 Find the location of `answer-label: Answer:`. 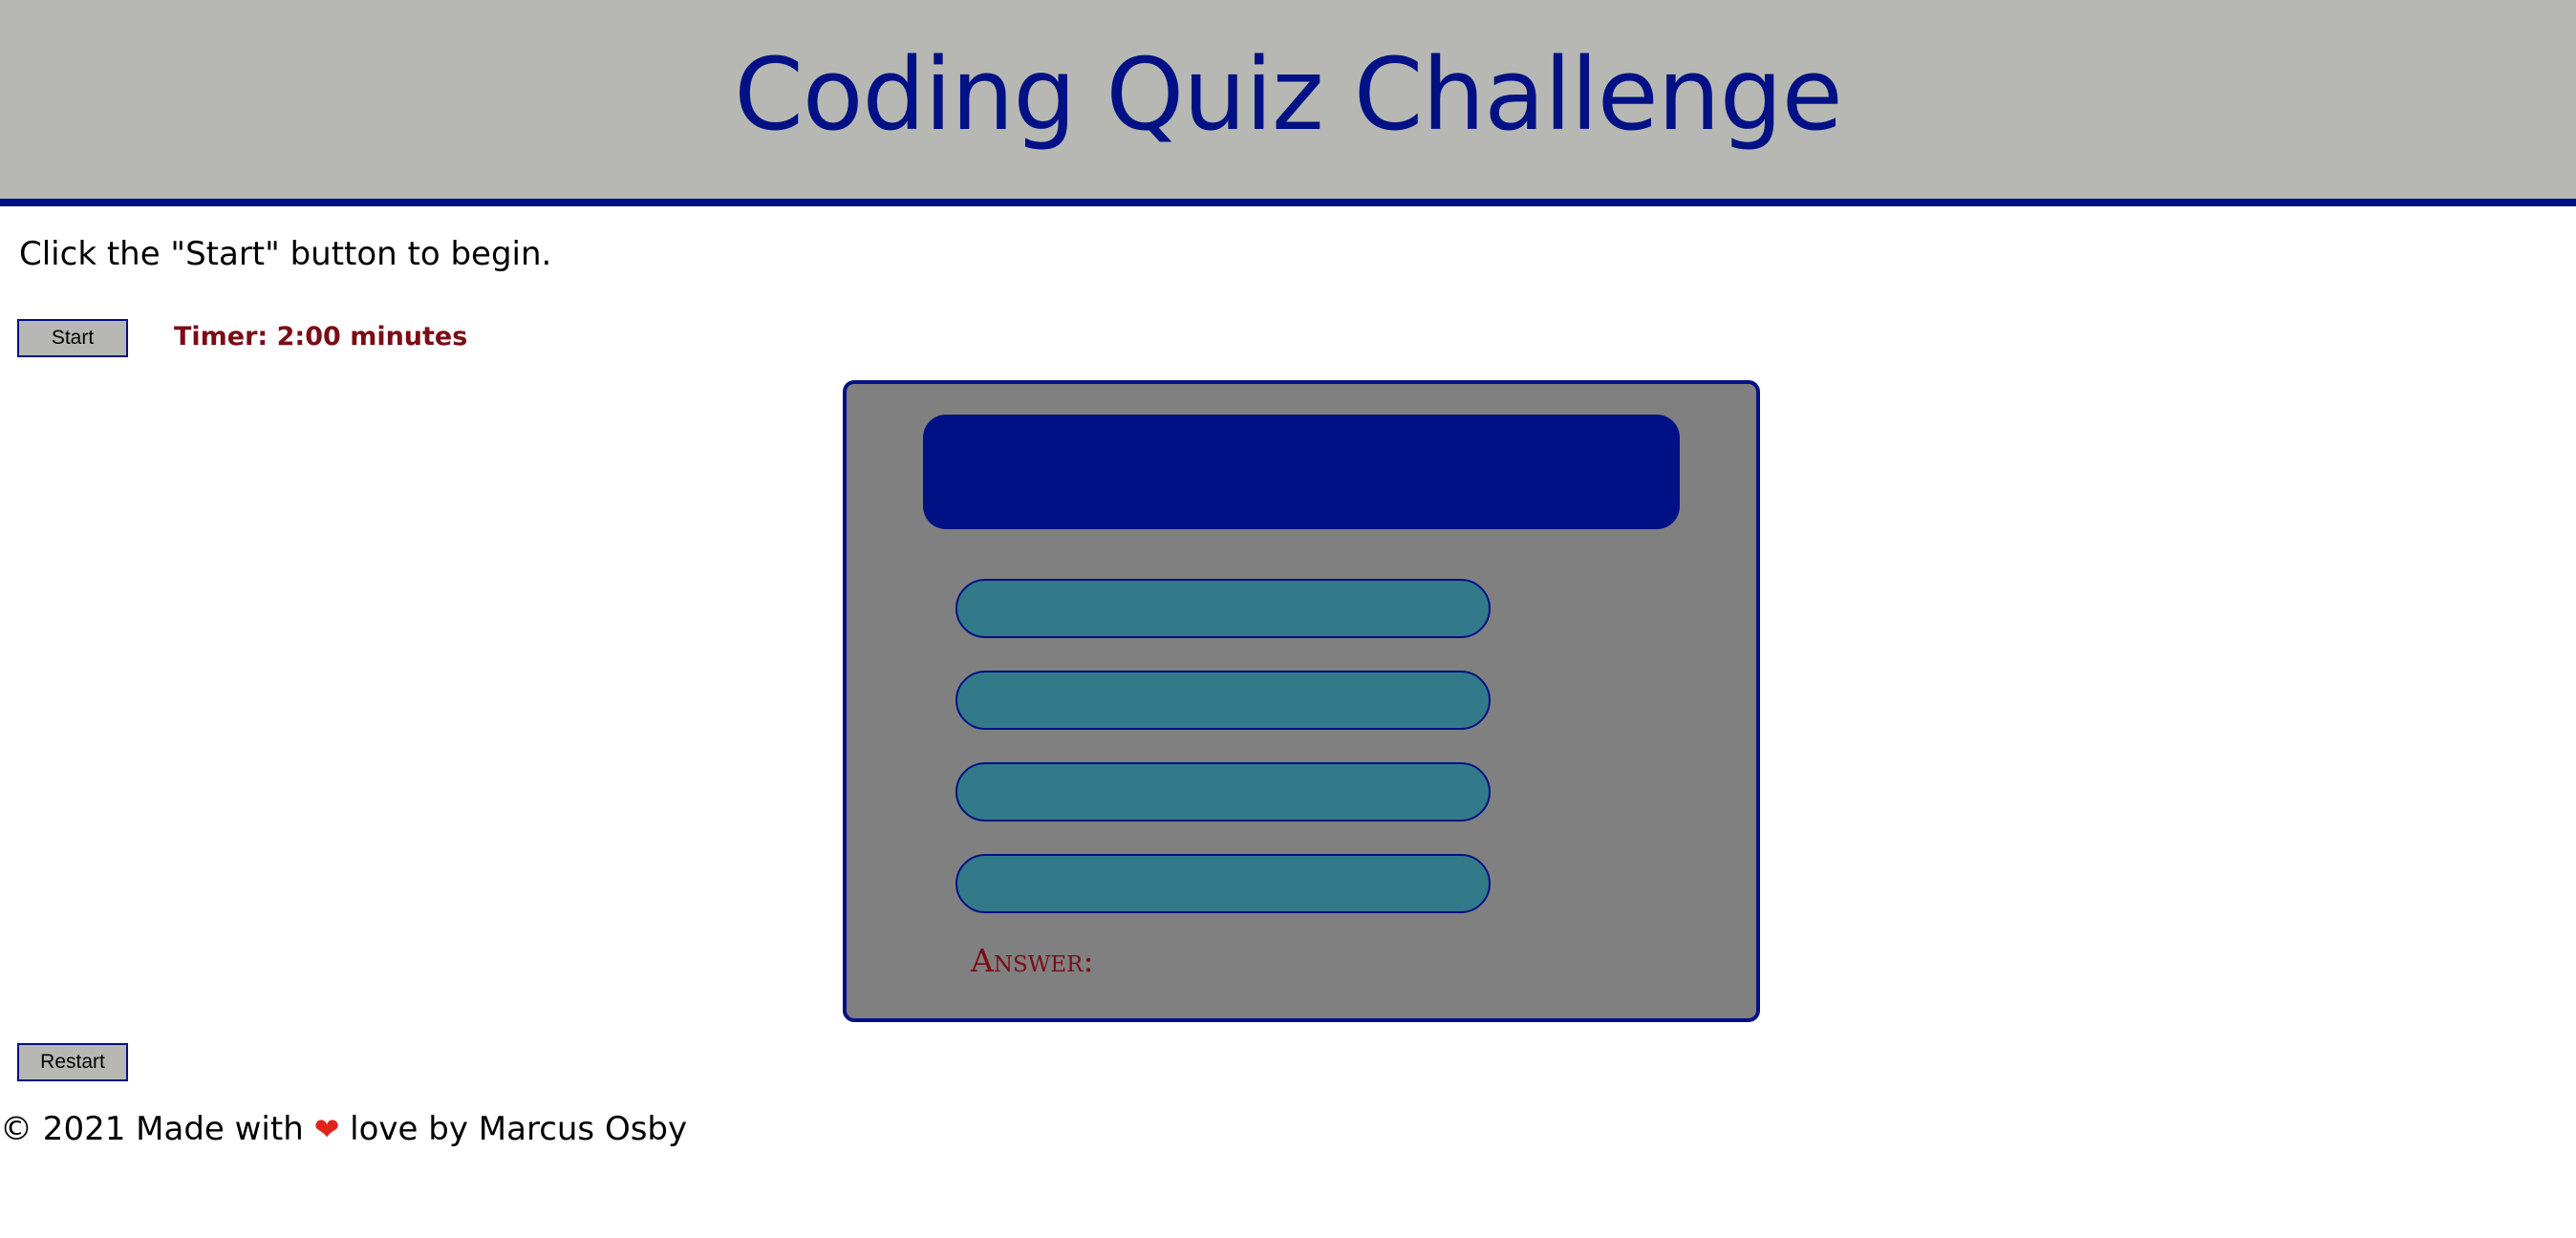

answer-label: Answer: is located at coordinates (1032, 961).